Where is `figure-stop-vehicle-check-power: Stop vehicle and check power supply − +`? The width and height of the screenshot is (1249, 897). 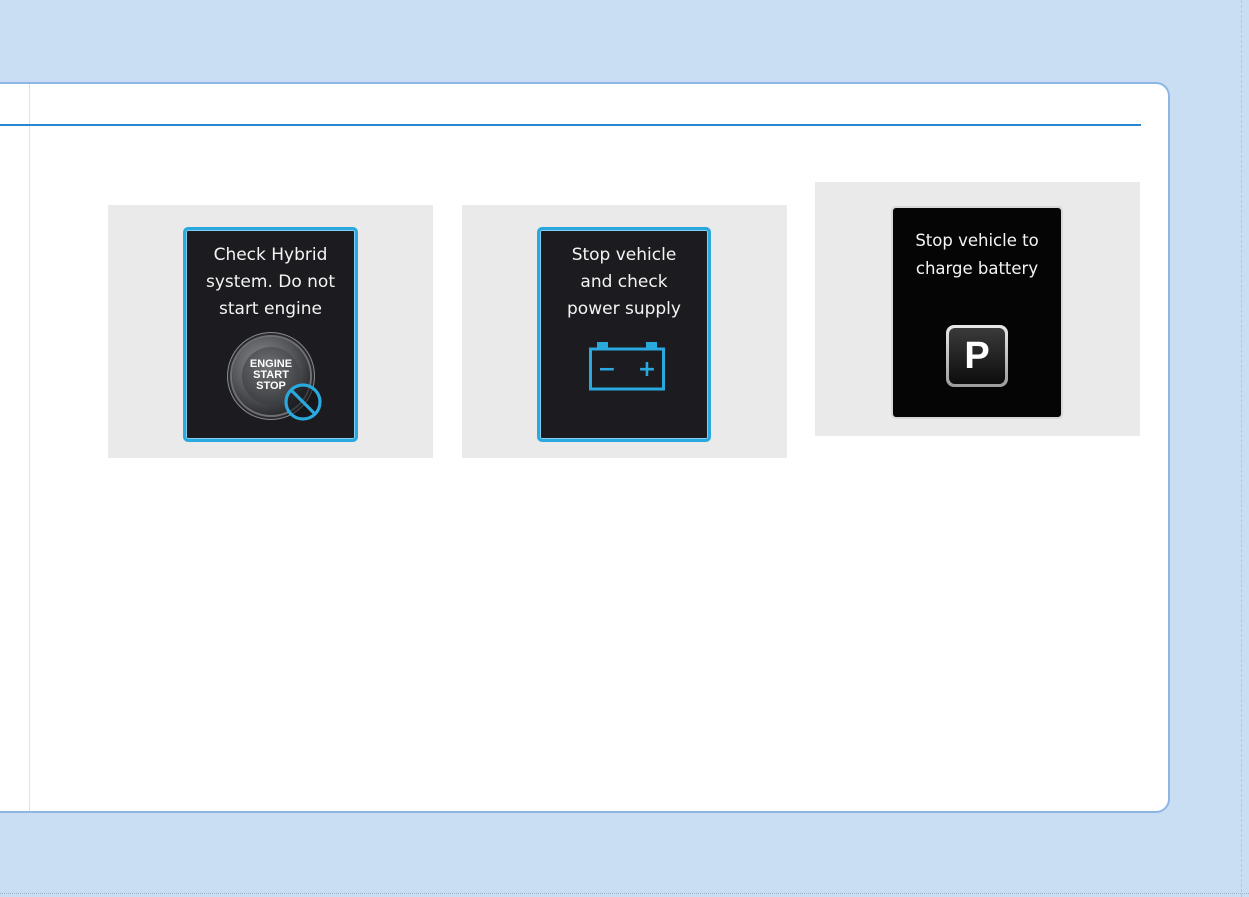
figure-stop-vehicle-check-power: Stop vehicle and check power supply − + is located at coordinates (624, 331).